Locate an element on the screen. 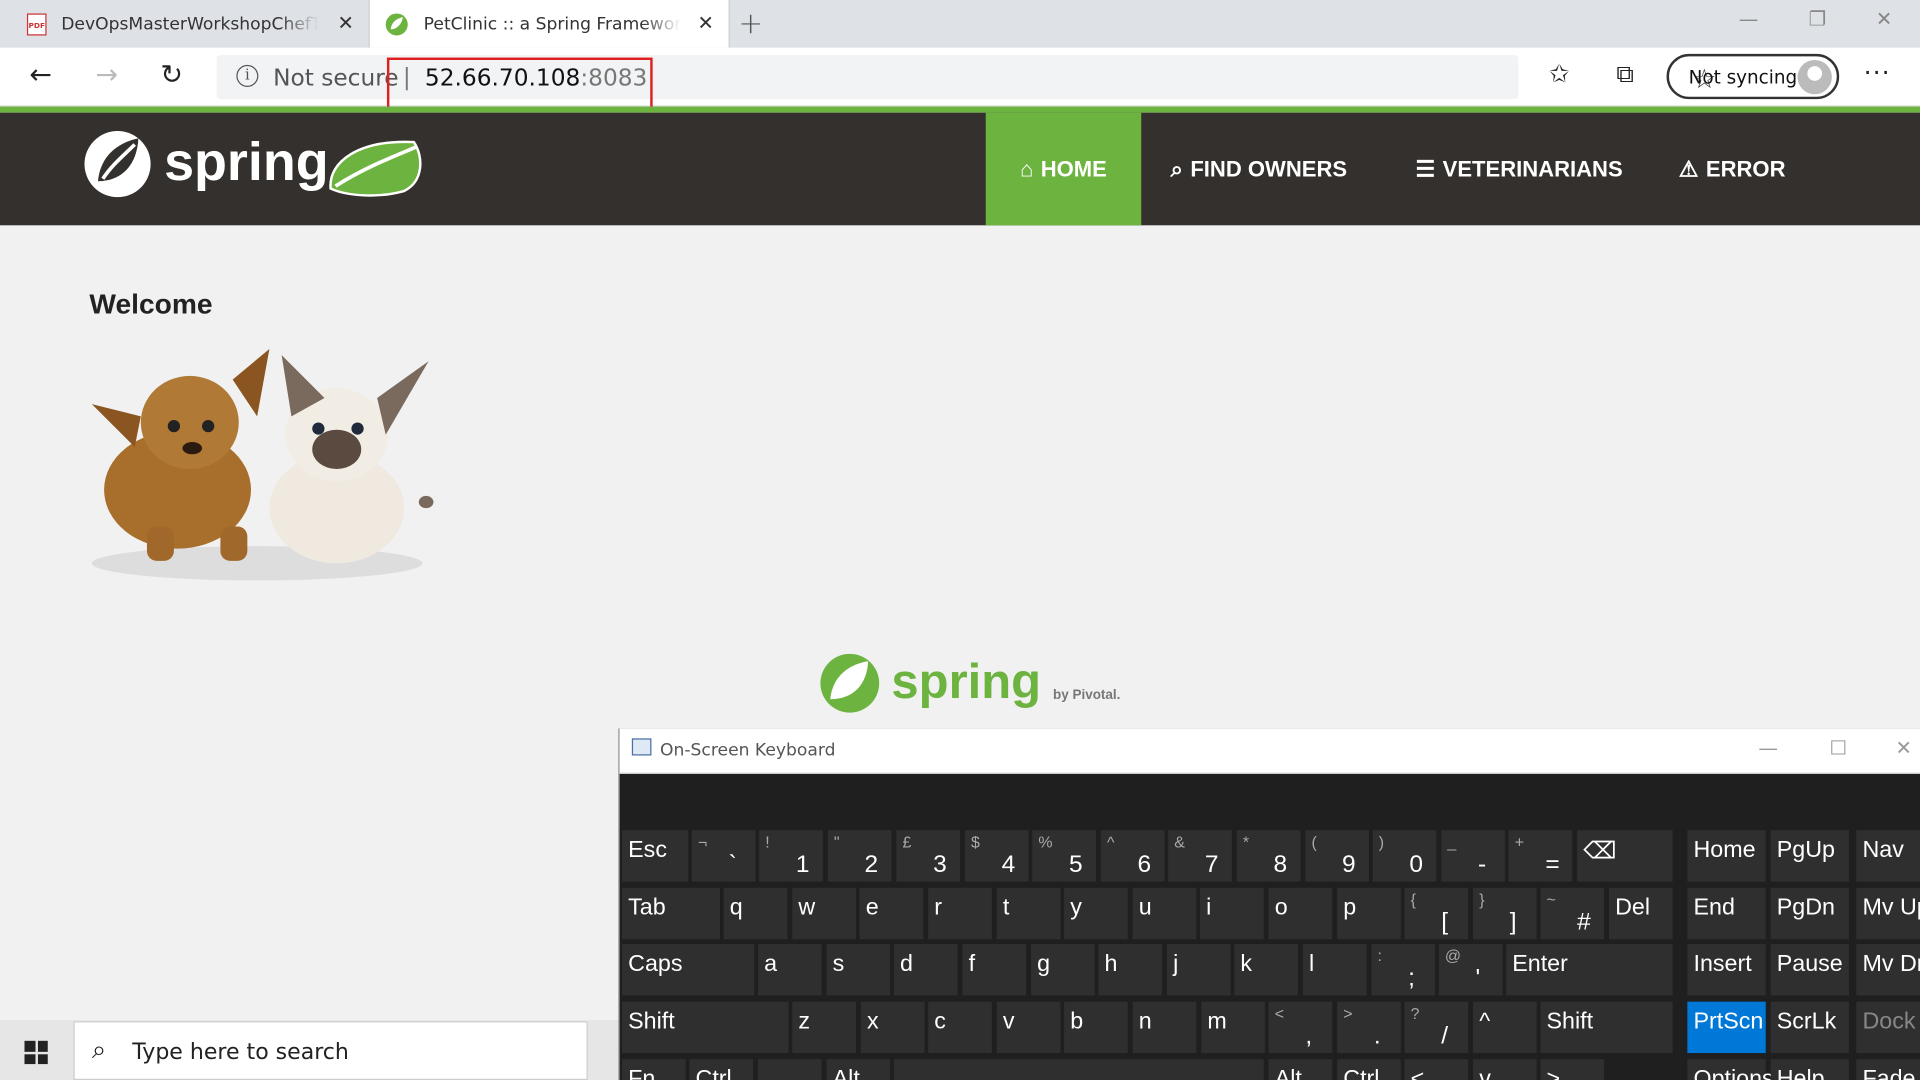 This screenshot has height=1080, width=1920. osk-key: <, is located at coordinates (1300, 1027).